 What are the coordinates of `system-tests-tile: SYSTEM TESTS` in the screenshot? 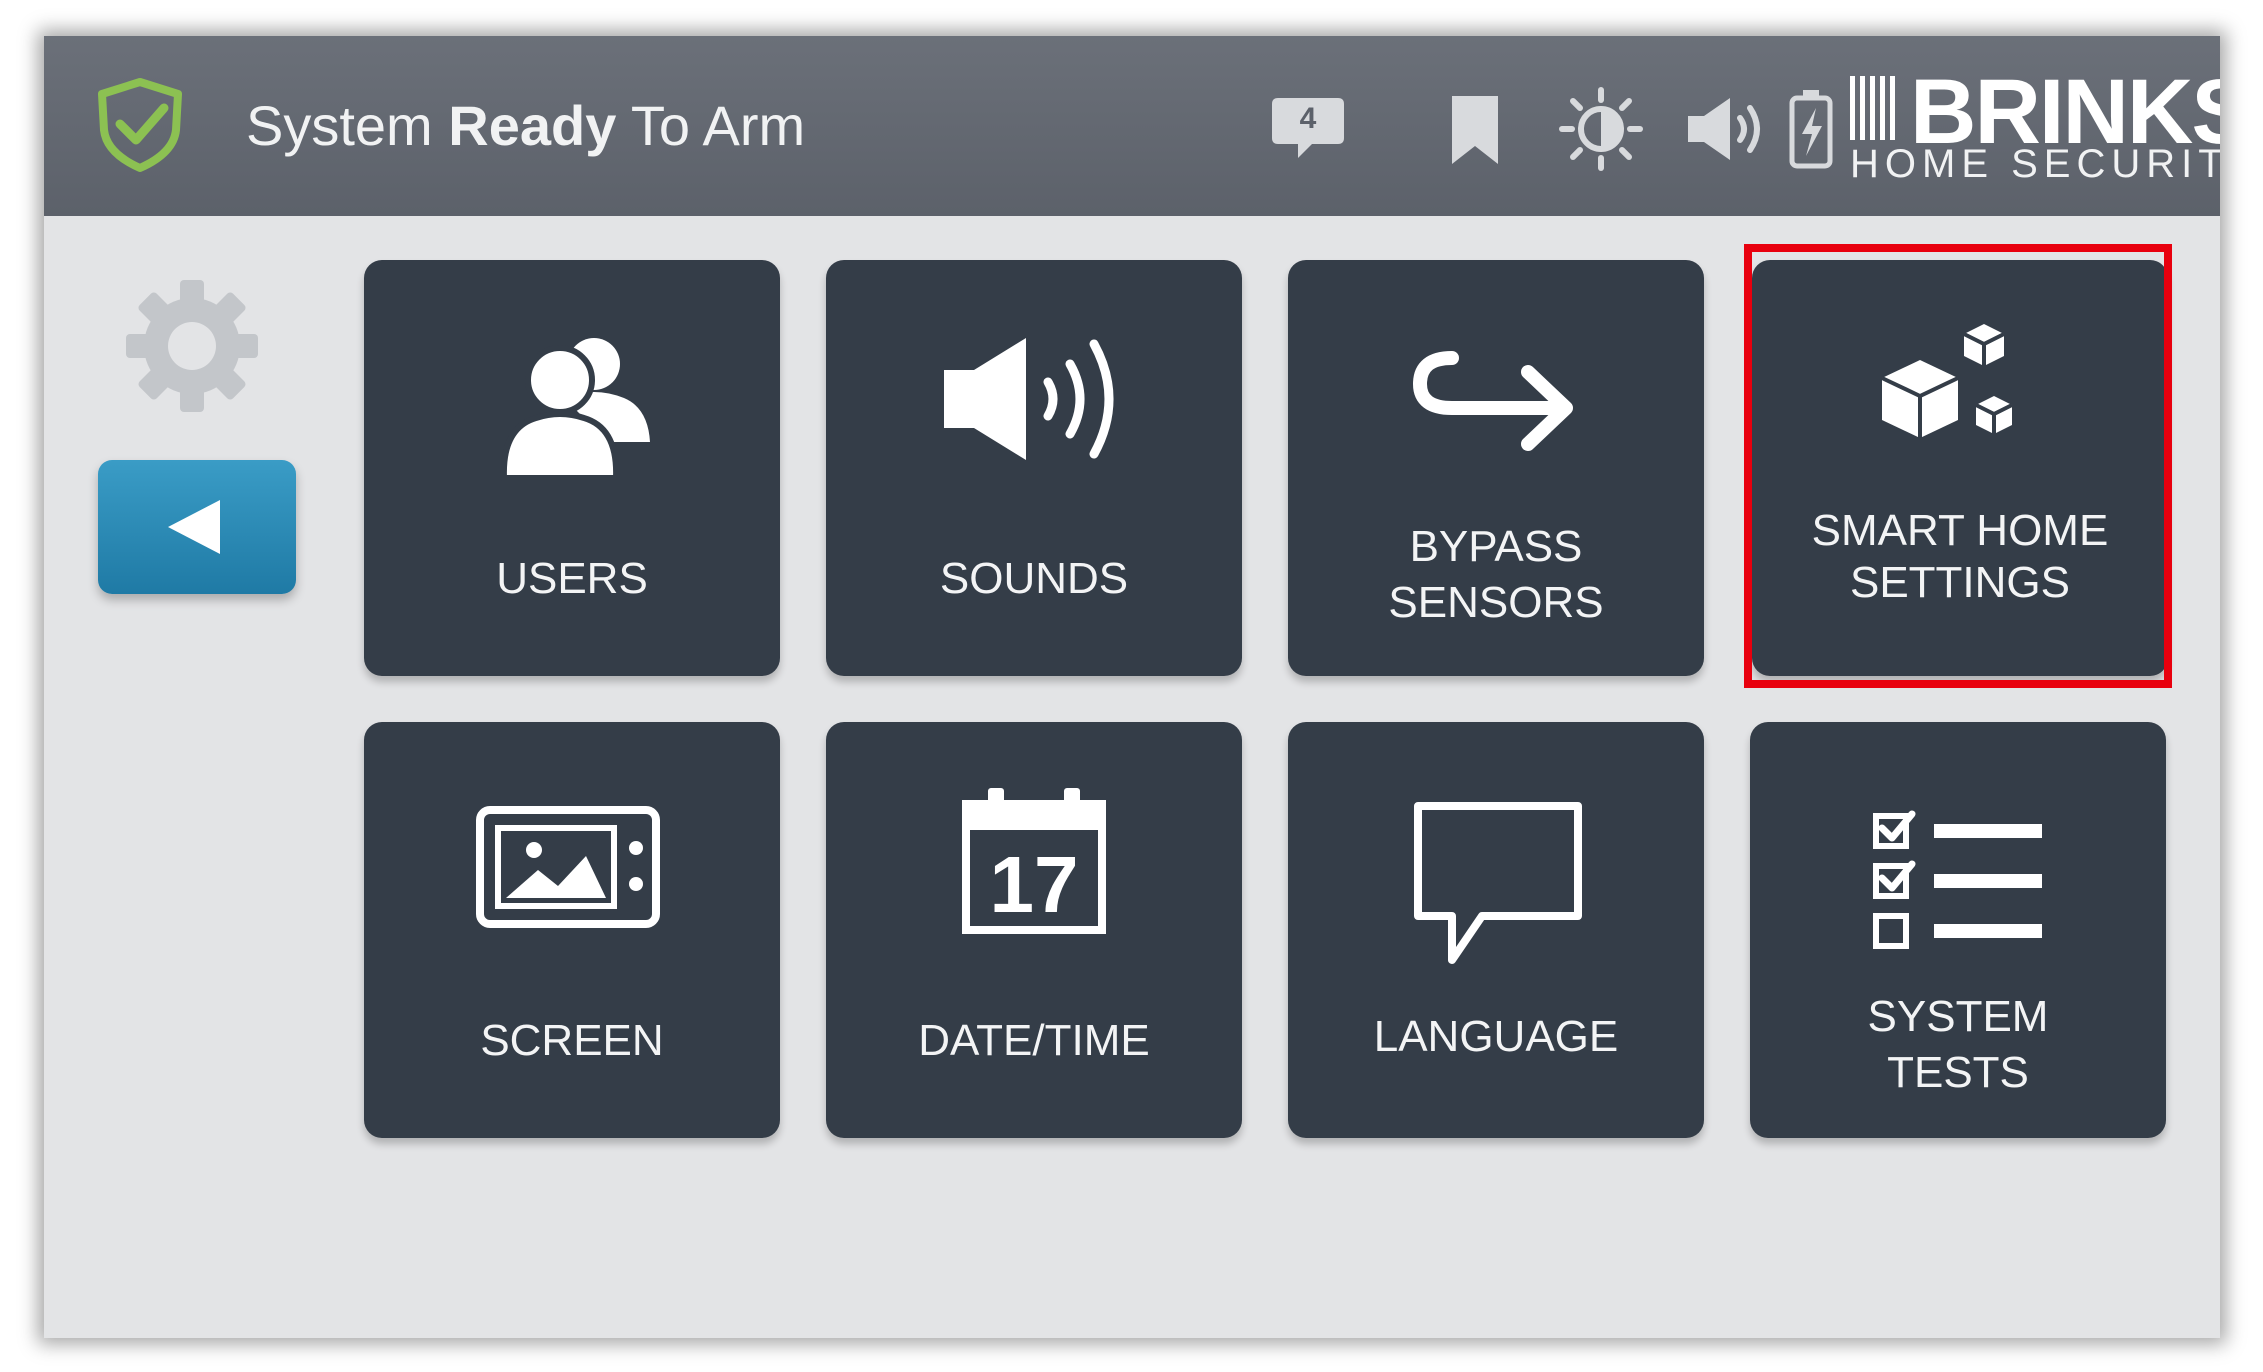 It's located at (1958, 930).